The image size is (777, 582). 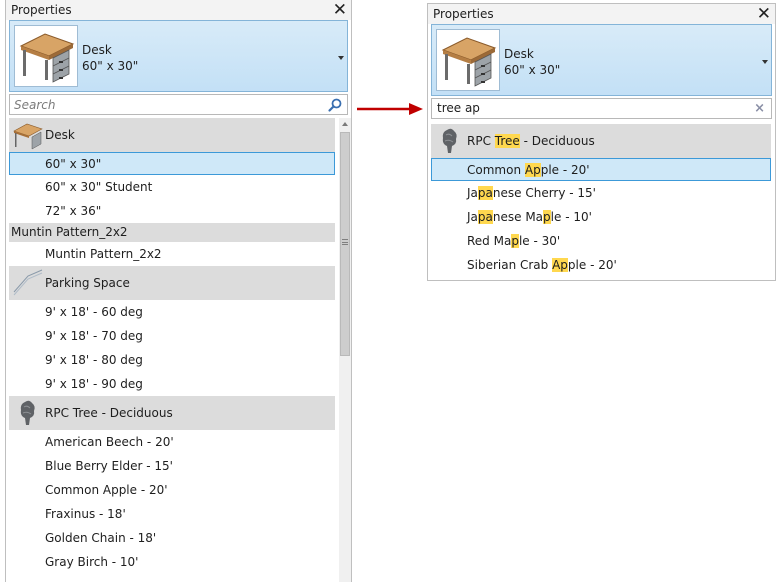 What do you see at coordinates (101, 538) in the screenshot?
I see `list-item-label: Golden Chain - 18'` at bounding box center [101, 538].